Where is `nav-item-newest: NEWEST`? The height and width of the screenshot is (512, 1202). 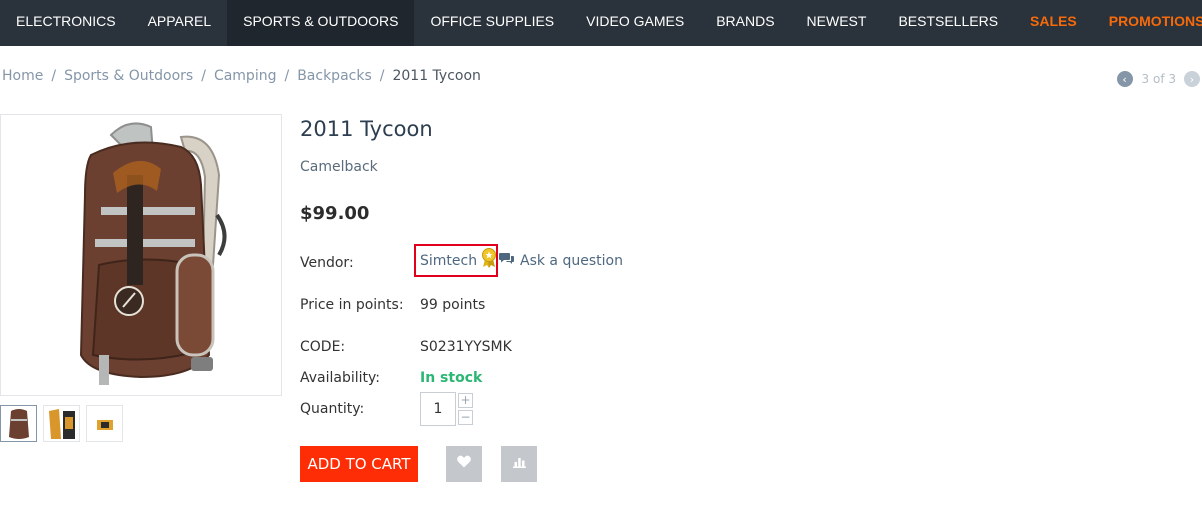
nav-item-newest: NEWEST is located at coordinates (837, 23).